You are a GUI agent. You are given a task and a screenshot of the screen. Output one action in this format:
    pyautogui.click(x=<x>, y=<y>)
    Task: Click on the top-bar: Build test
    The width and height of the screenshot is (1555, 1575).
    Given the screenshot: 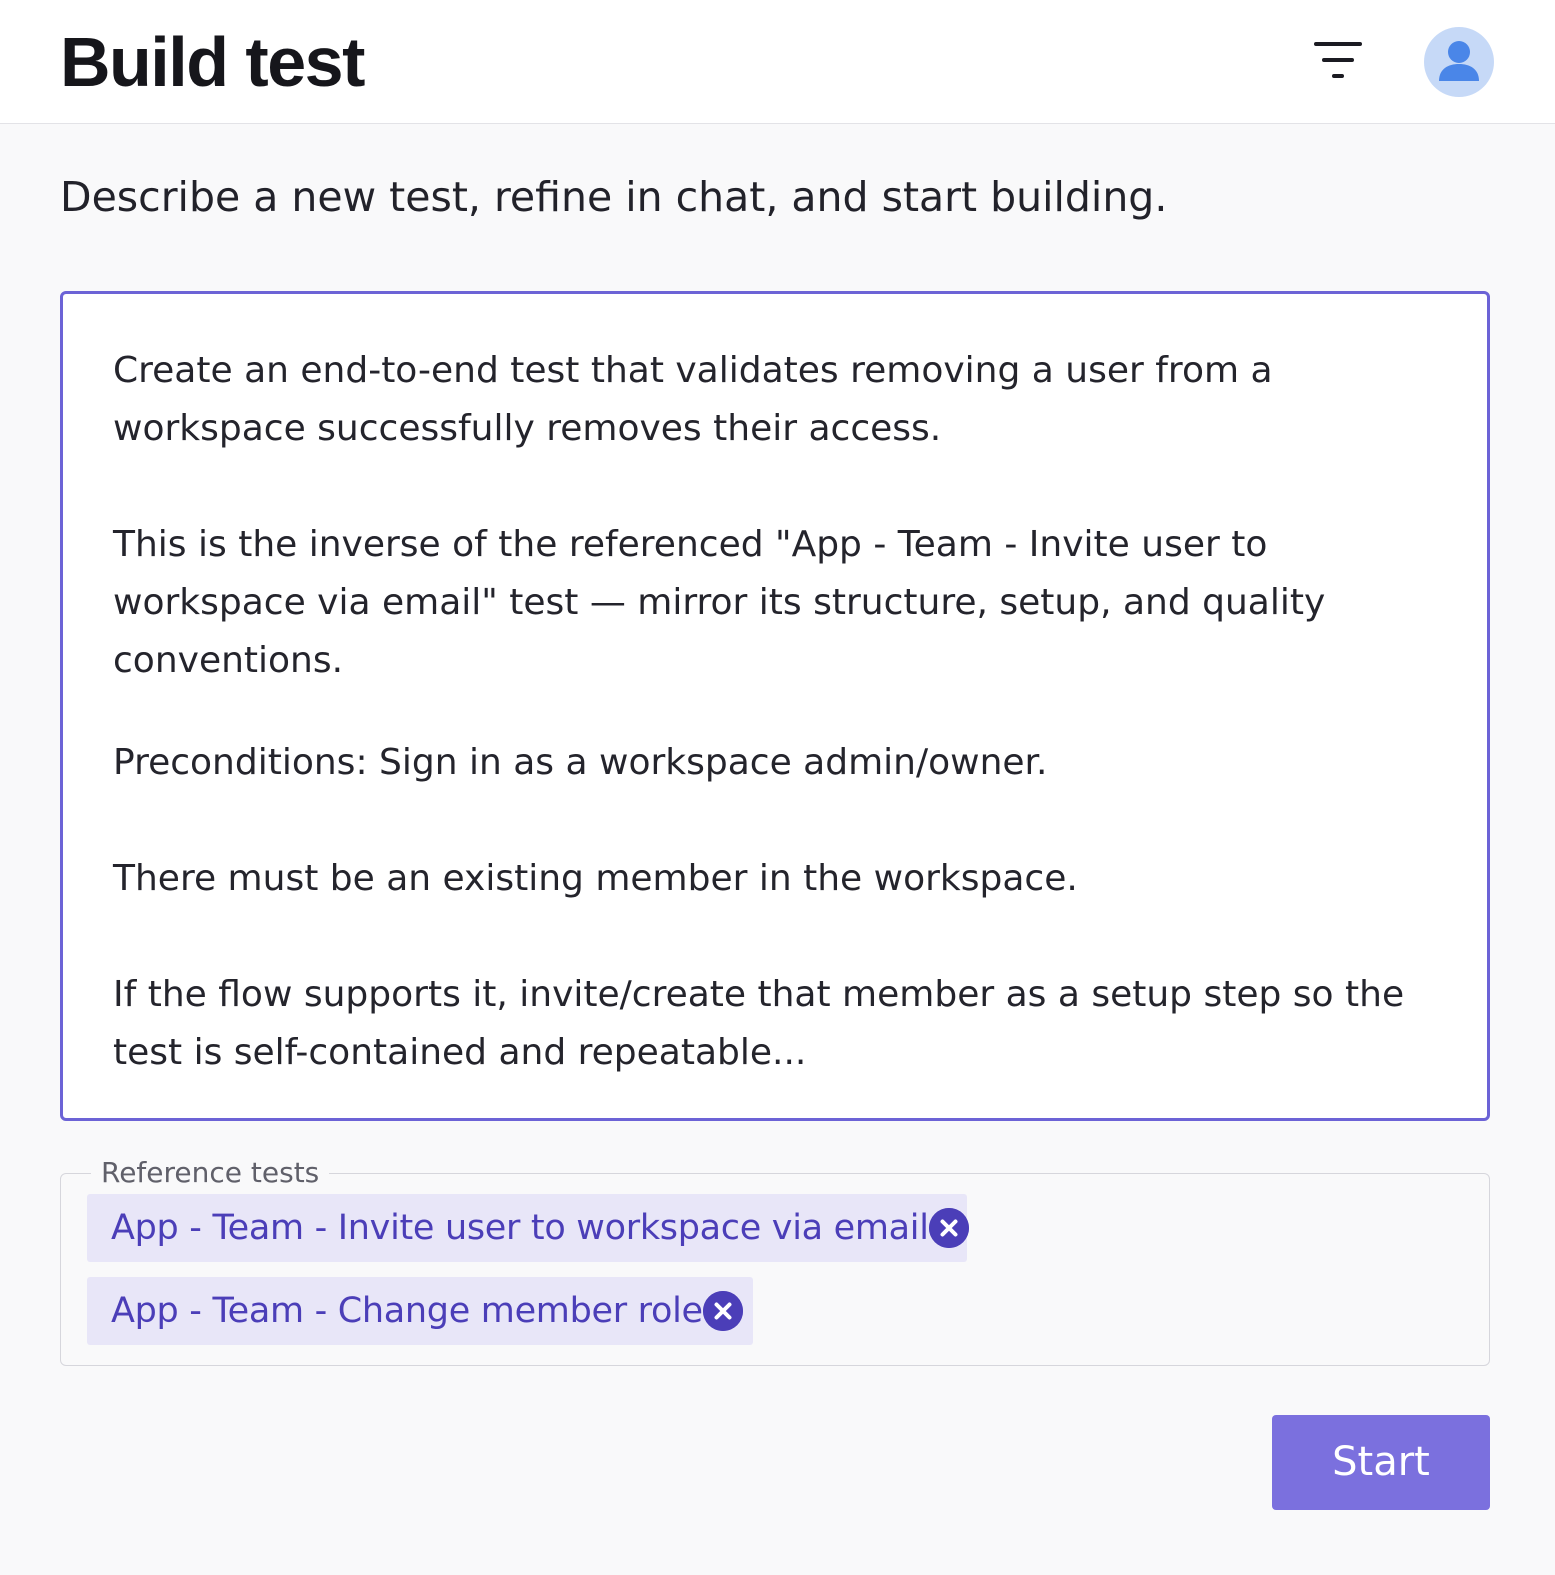 What is the action you would take?
    pyautogui.click(x=777, y=62)
    